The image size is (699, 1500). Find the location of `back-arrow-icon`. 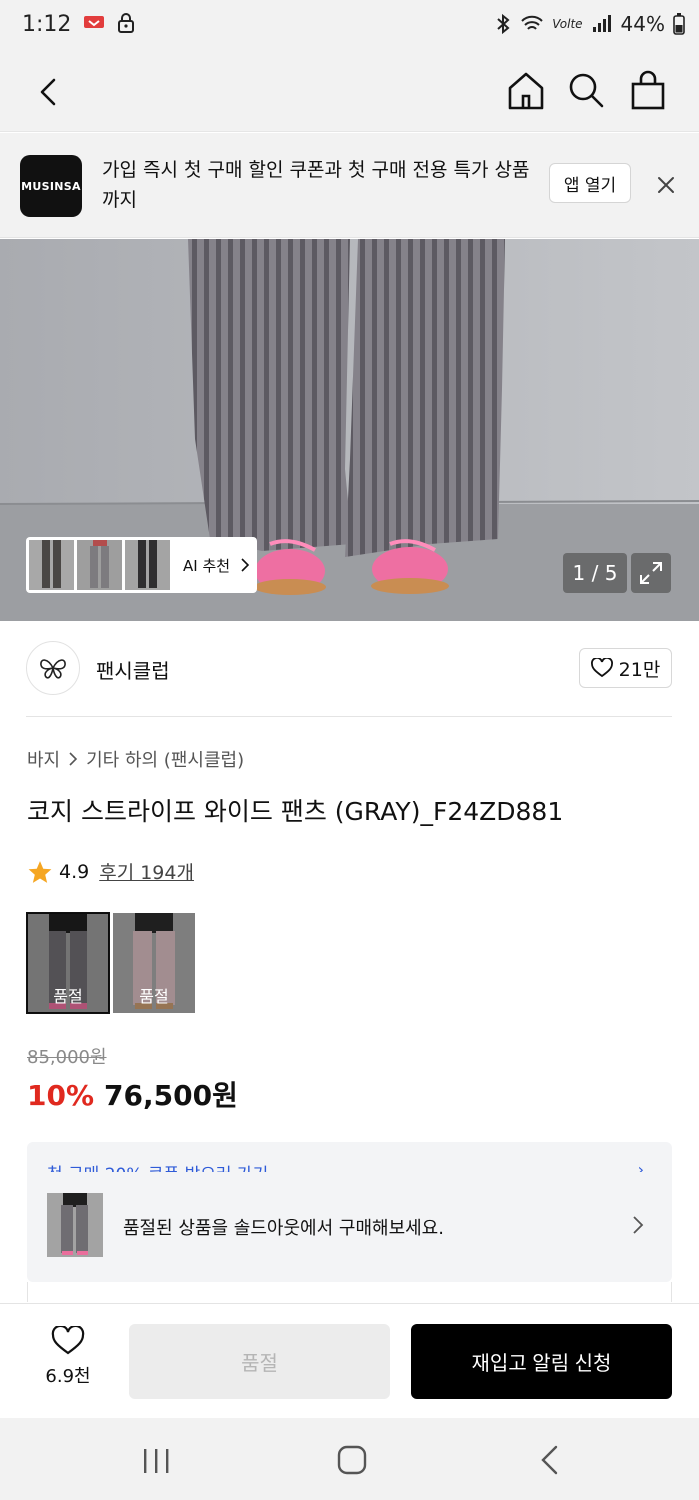

back-arrow-icon is located at coordinates (48, 92).